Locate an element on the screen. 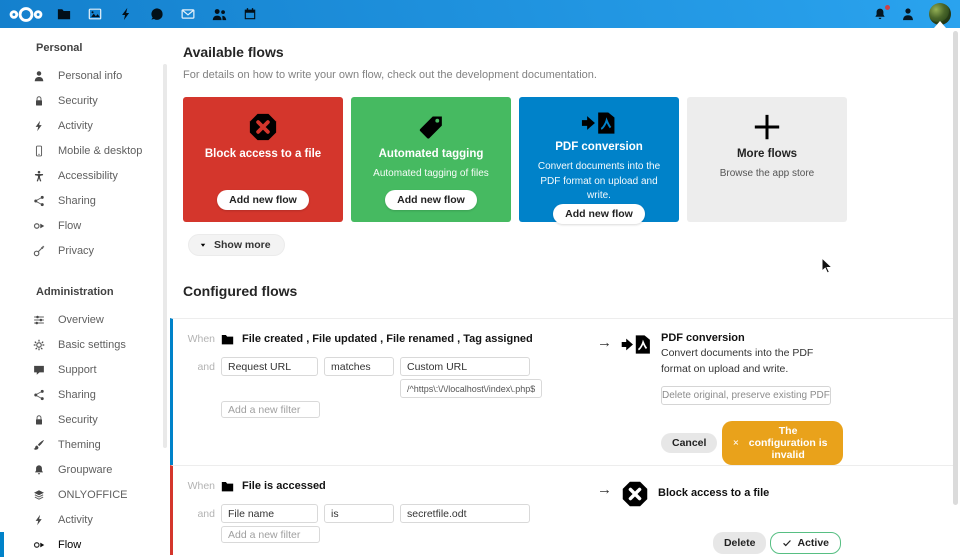 The width and height of the screenshot is (960, 557). gear-icon is located at coordinates (39, 345).